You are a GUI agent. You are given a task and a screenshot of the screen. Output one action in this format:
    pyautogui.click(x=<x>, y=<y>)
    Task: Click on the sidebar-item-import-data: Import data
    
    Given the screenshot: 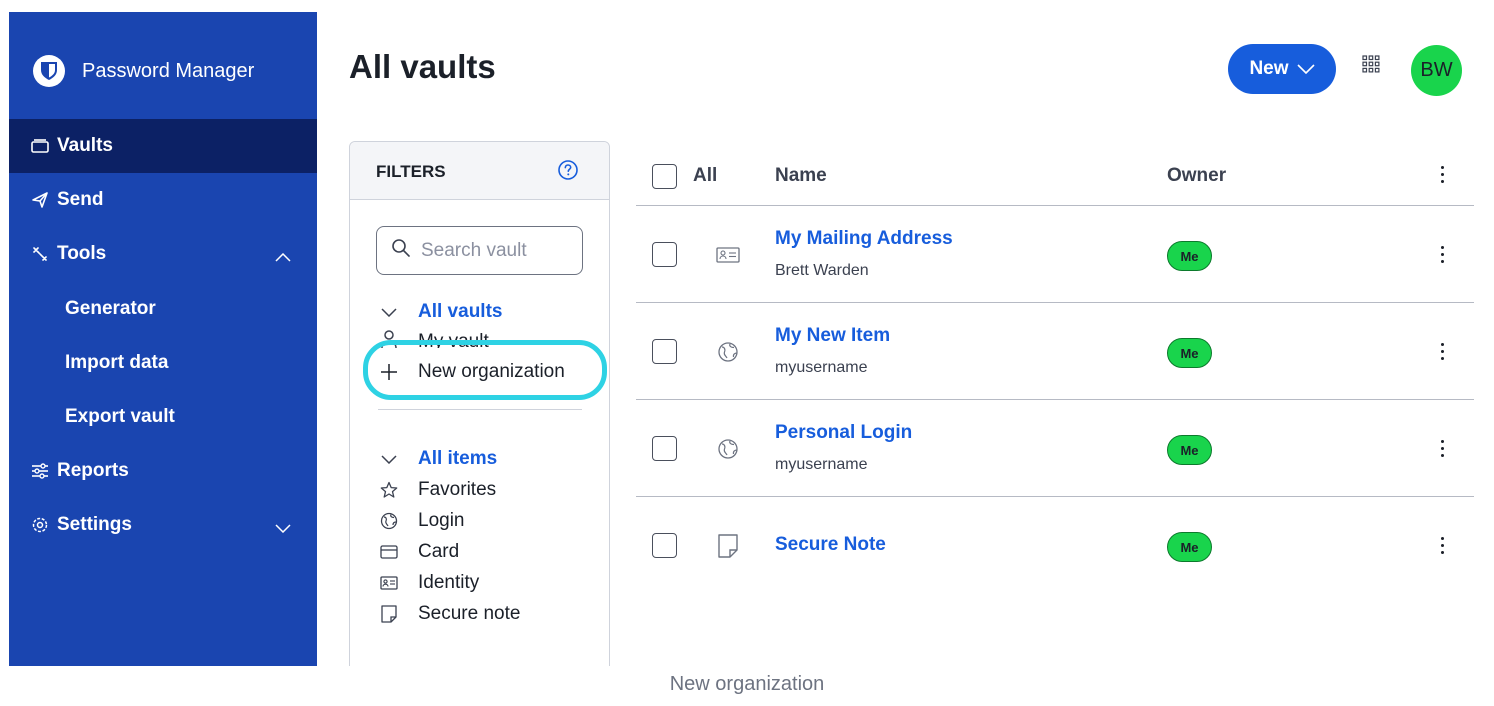 What is the action you would take?
    pyautogui.click(x=163, y=363)
    